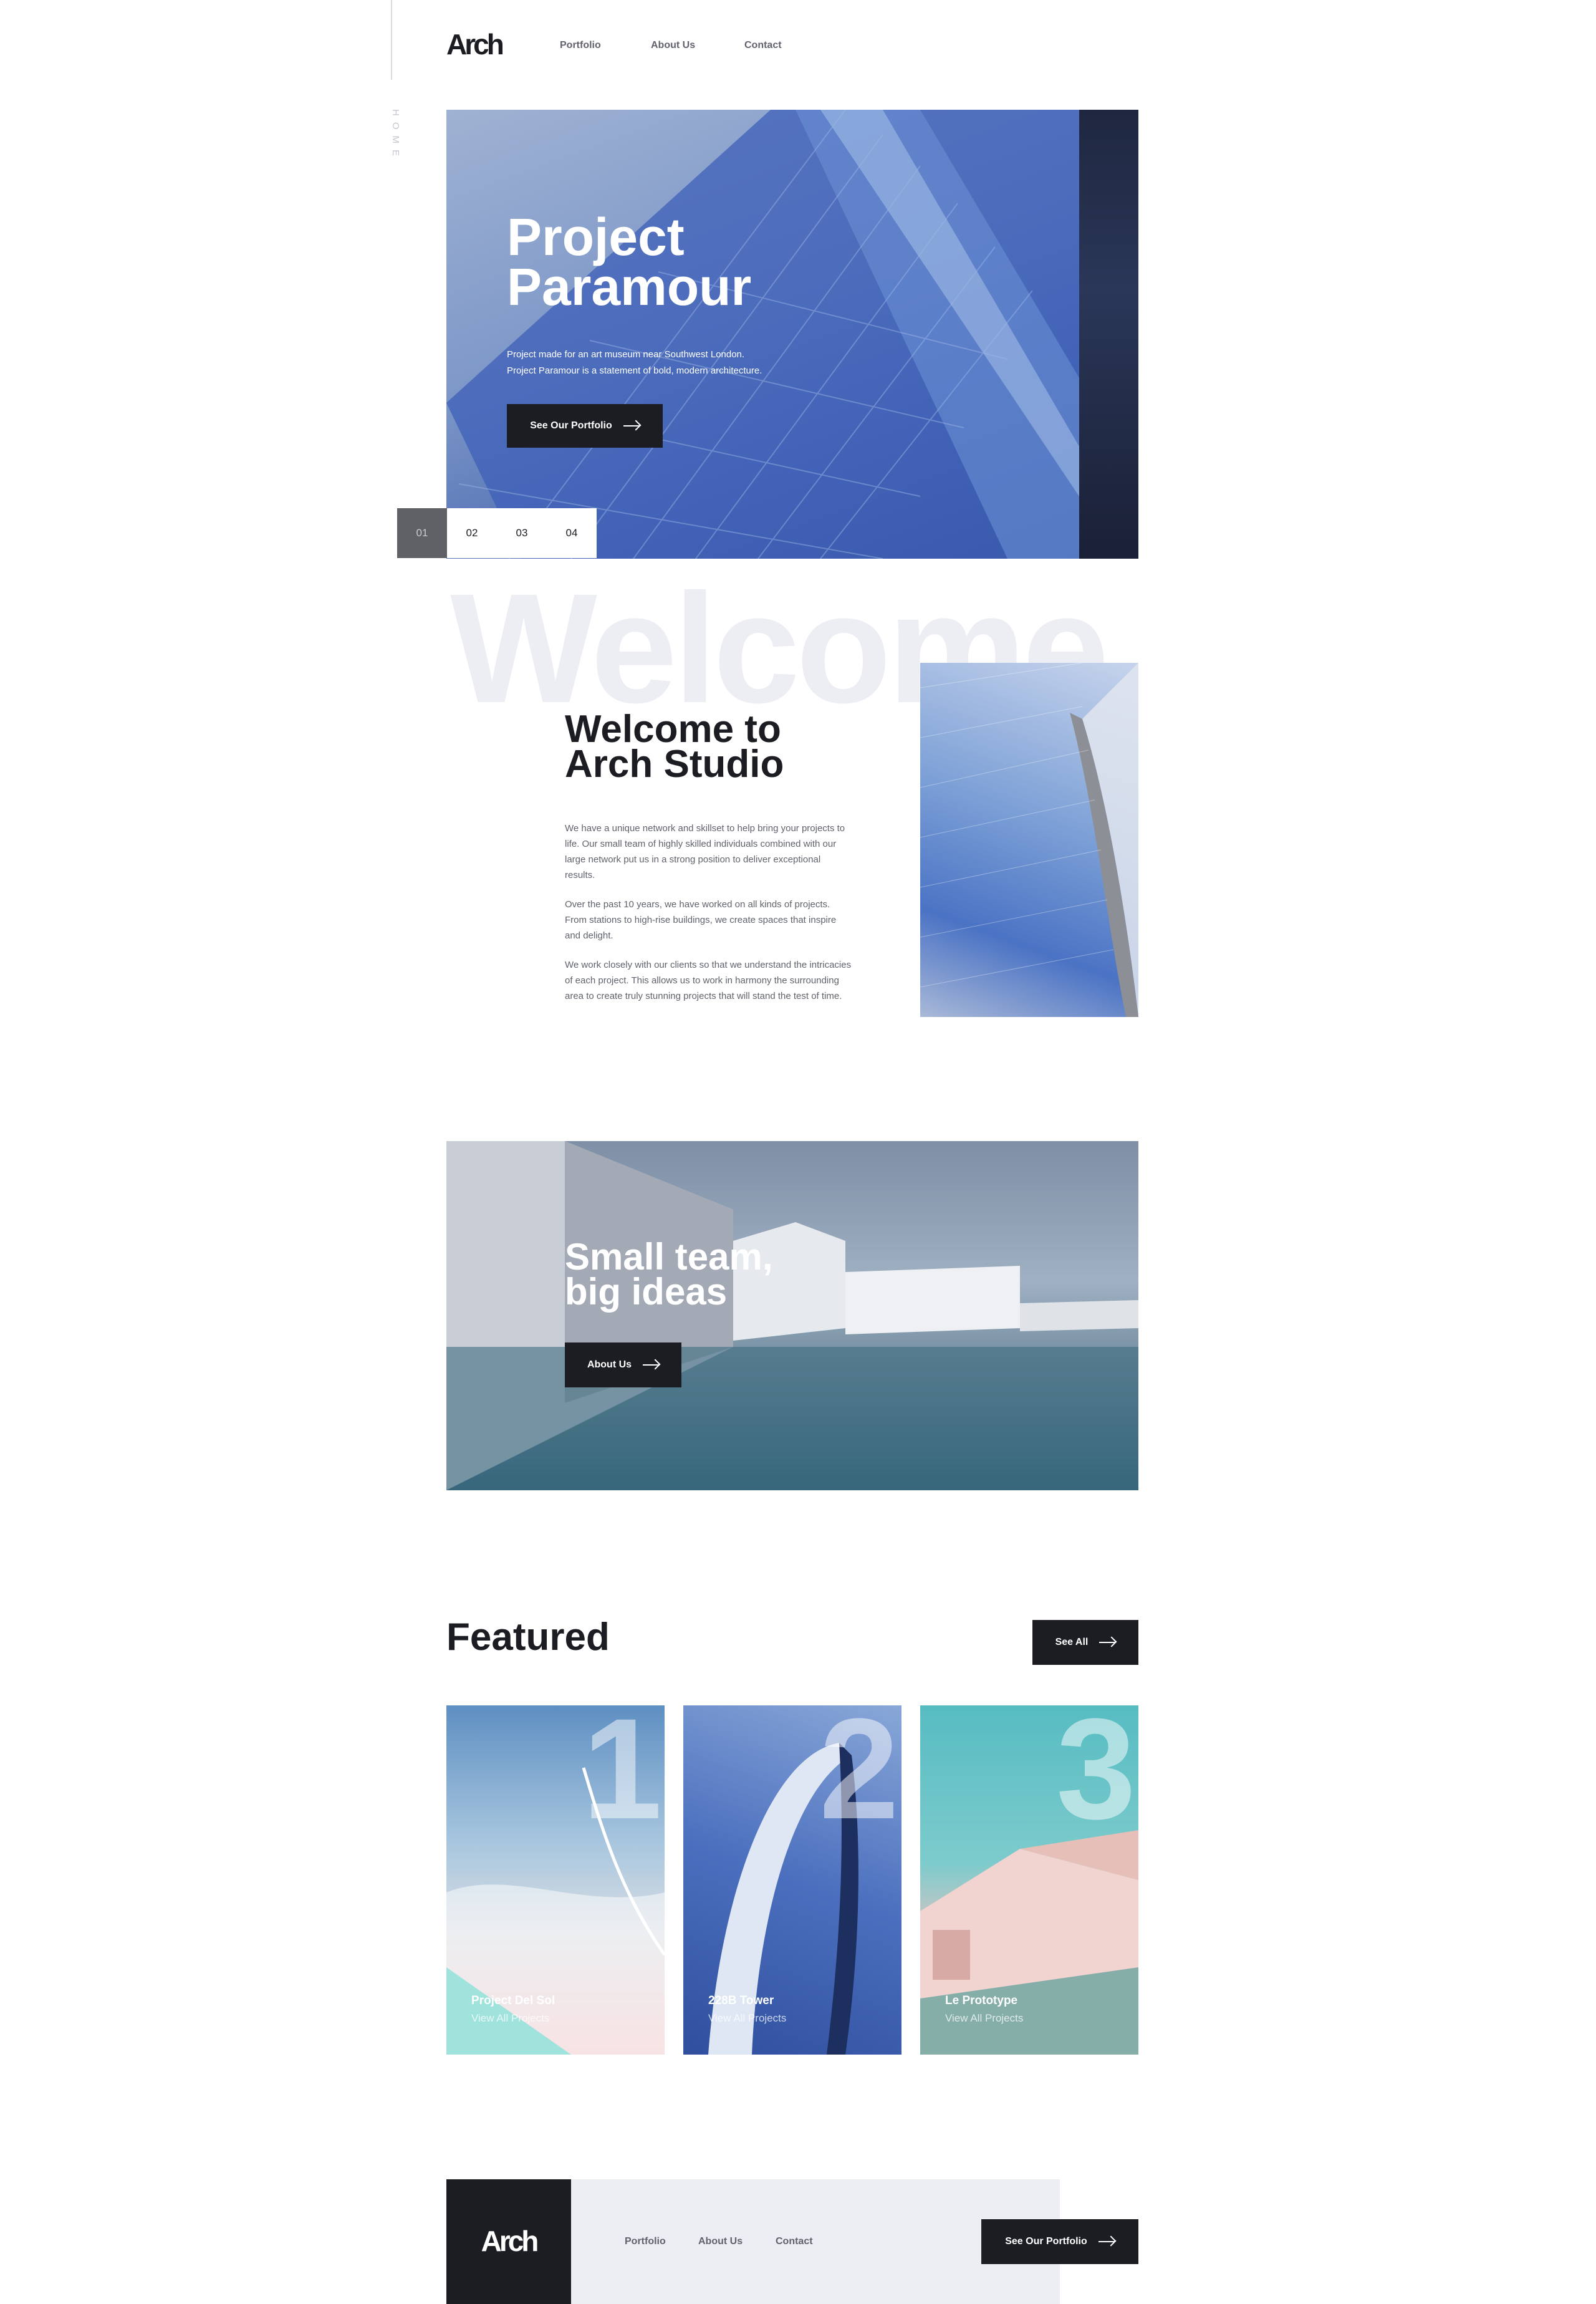  Describe the element at coordinates (762, 335) in the screenshot. I see `hero-building-graphic` at that location.